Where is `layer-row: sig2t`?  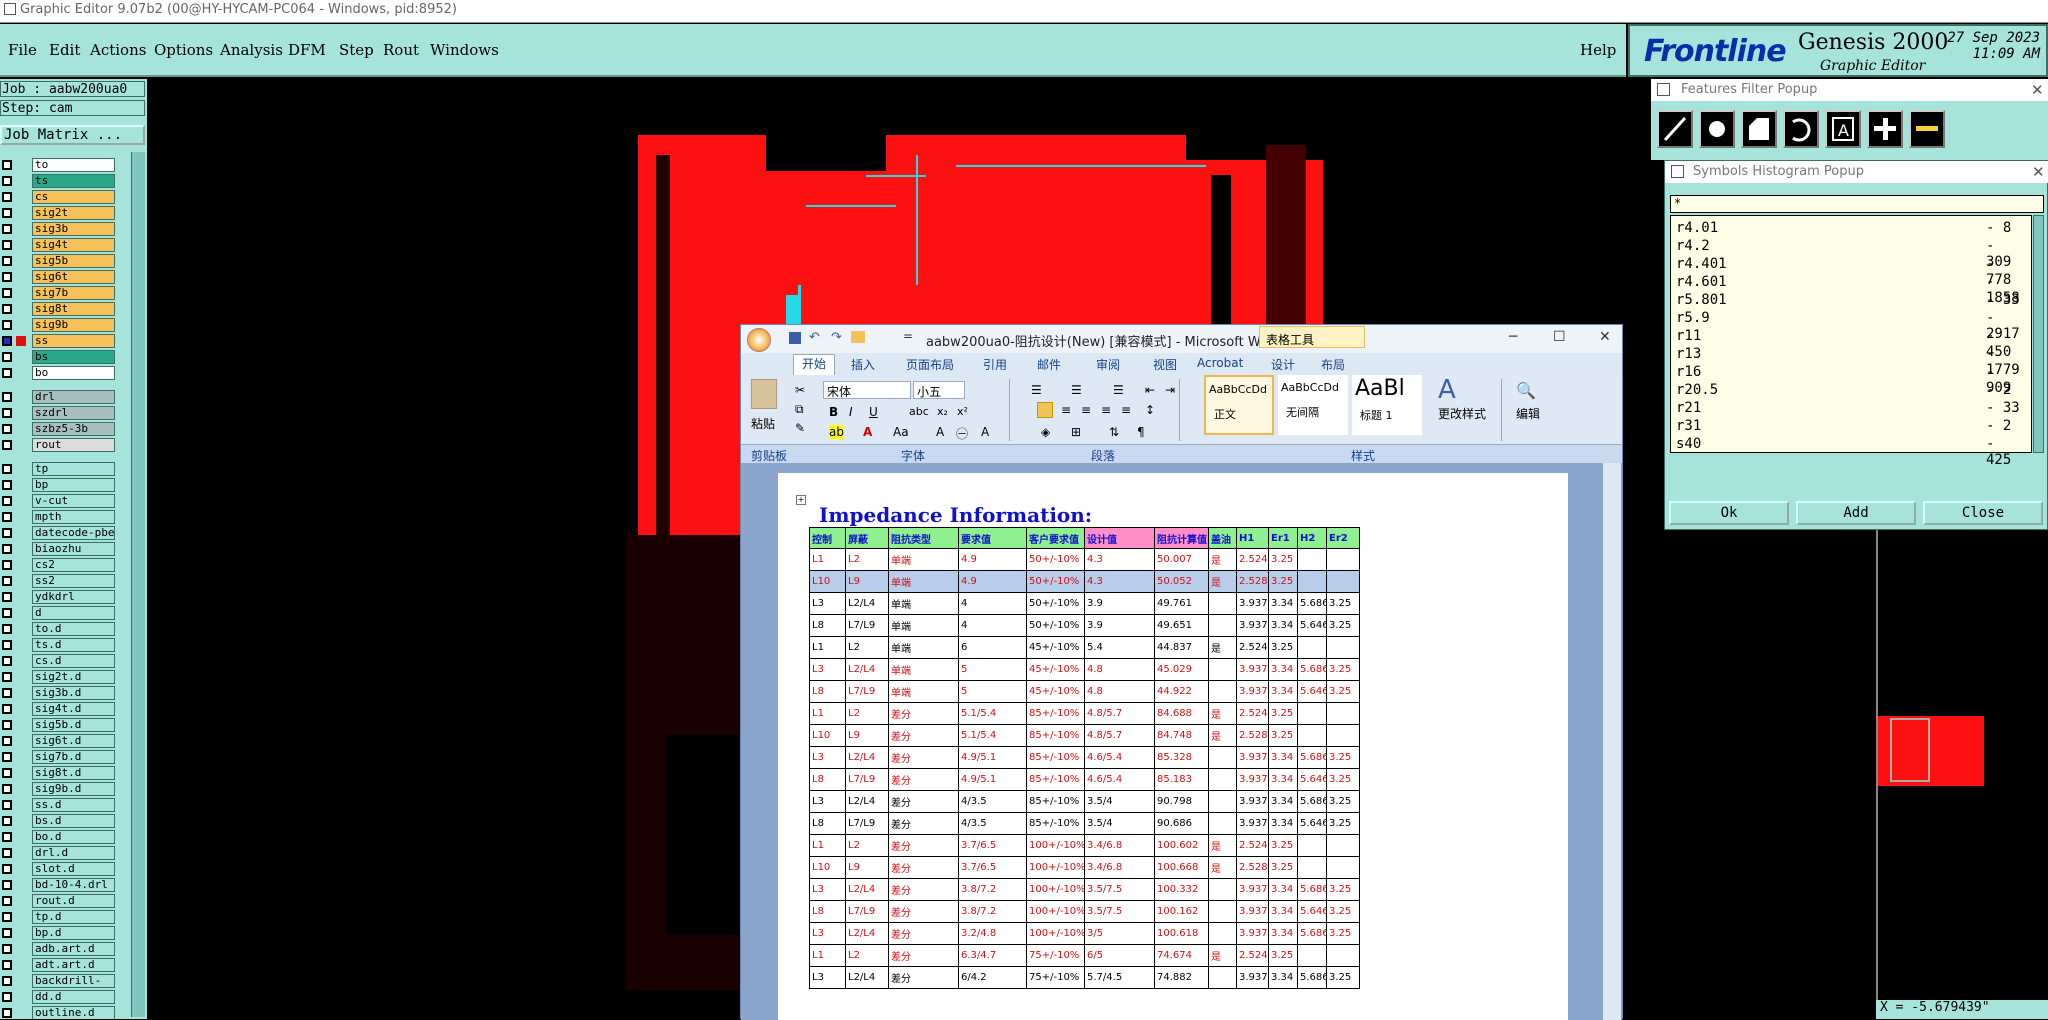 layer-row: sig2t is located at coordinates (60, 213).